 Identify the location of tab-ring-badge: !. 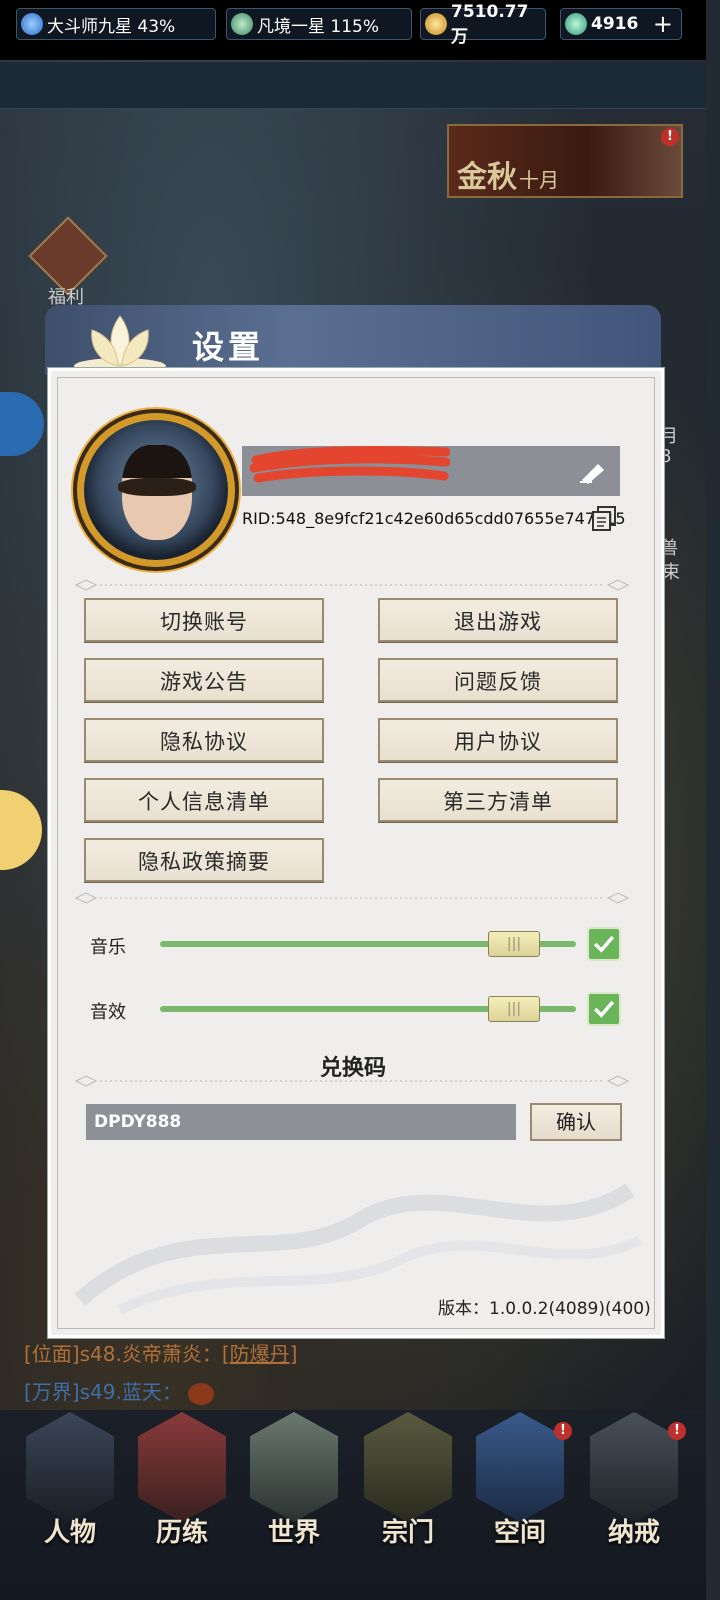
(677, 1431).